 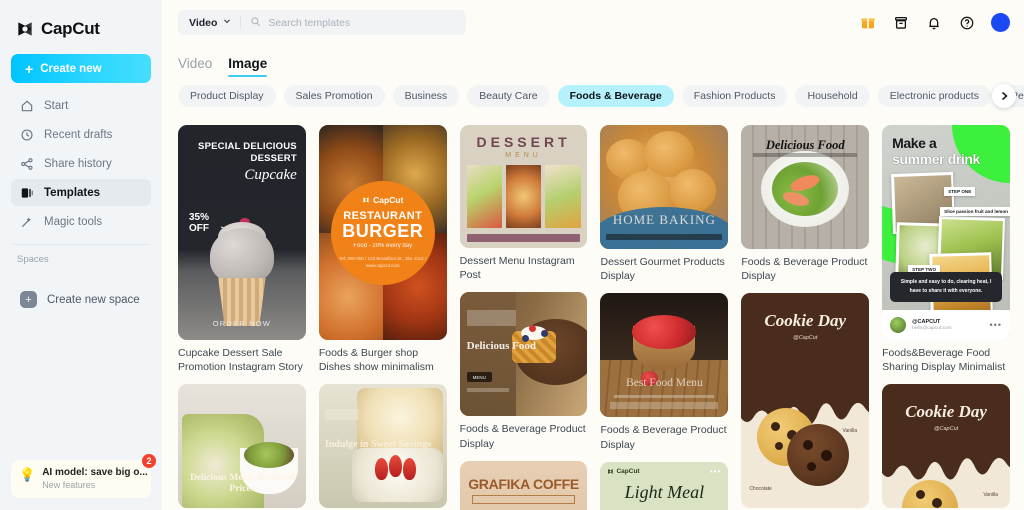 What do you see at coordinates (1000, 22) in the screenshot?
I see `avatar` at bounding box center [1000, 22].